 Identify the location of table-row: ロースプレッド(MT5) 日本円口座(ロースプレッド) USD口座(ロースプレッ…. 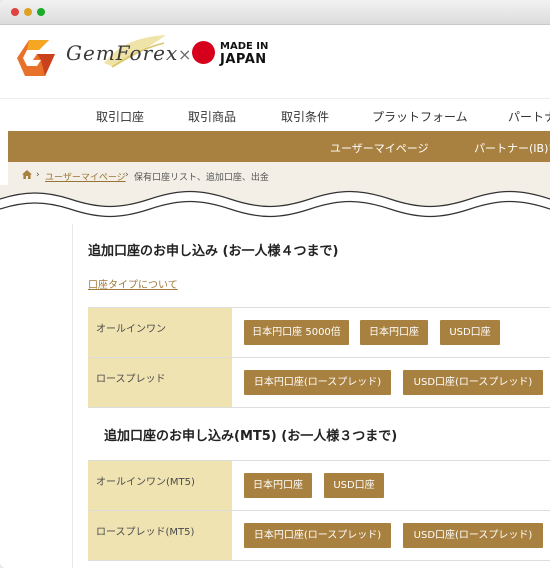
(319, 536).